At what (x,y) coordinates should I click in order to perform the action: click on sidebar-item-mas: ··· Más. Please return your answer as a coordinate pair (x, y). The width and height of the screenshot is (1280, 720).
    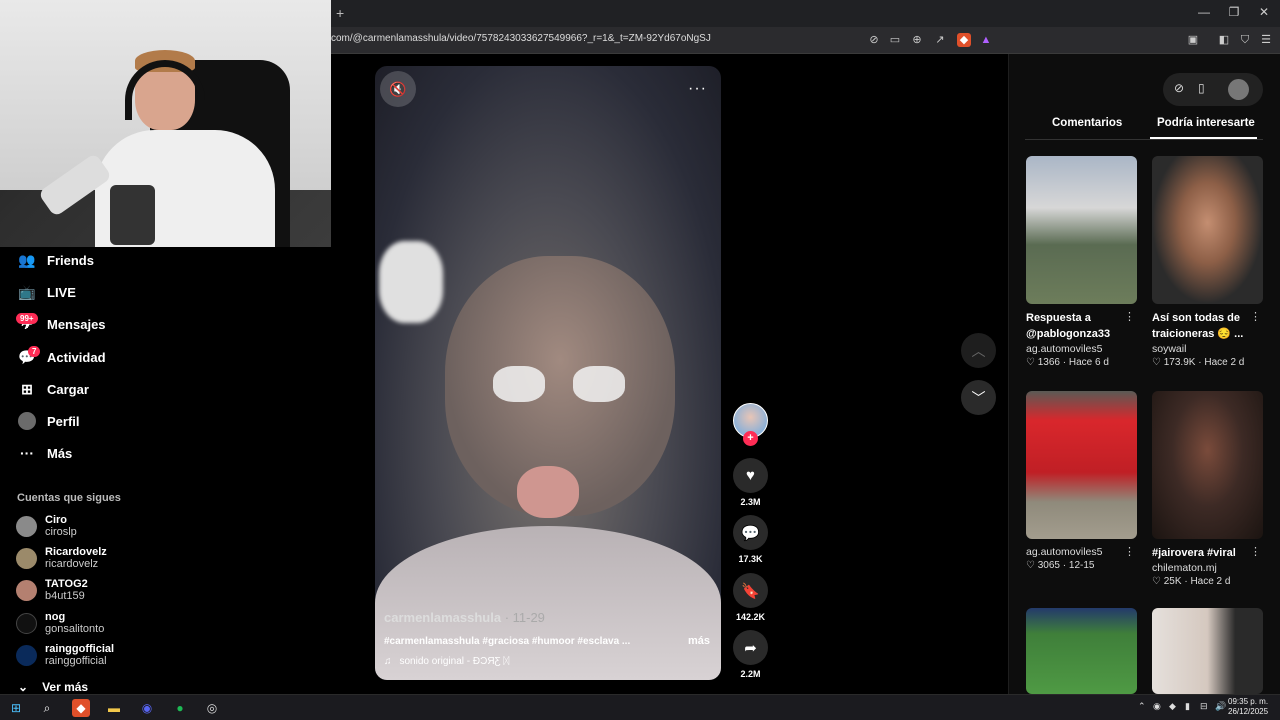
    Looking at the image, I should click on (44, 453).